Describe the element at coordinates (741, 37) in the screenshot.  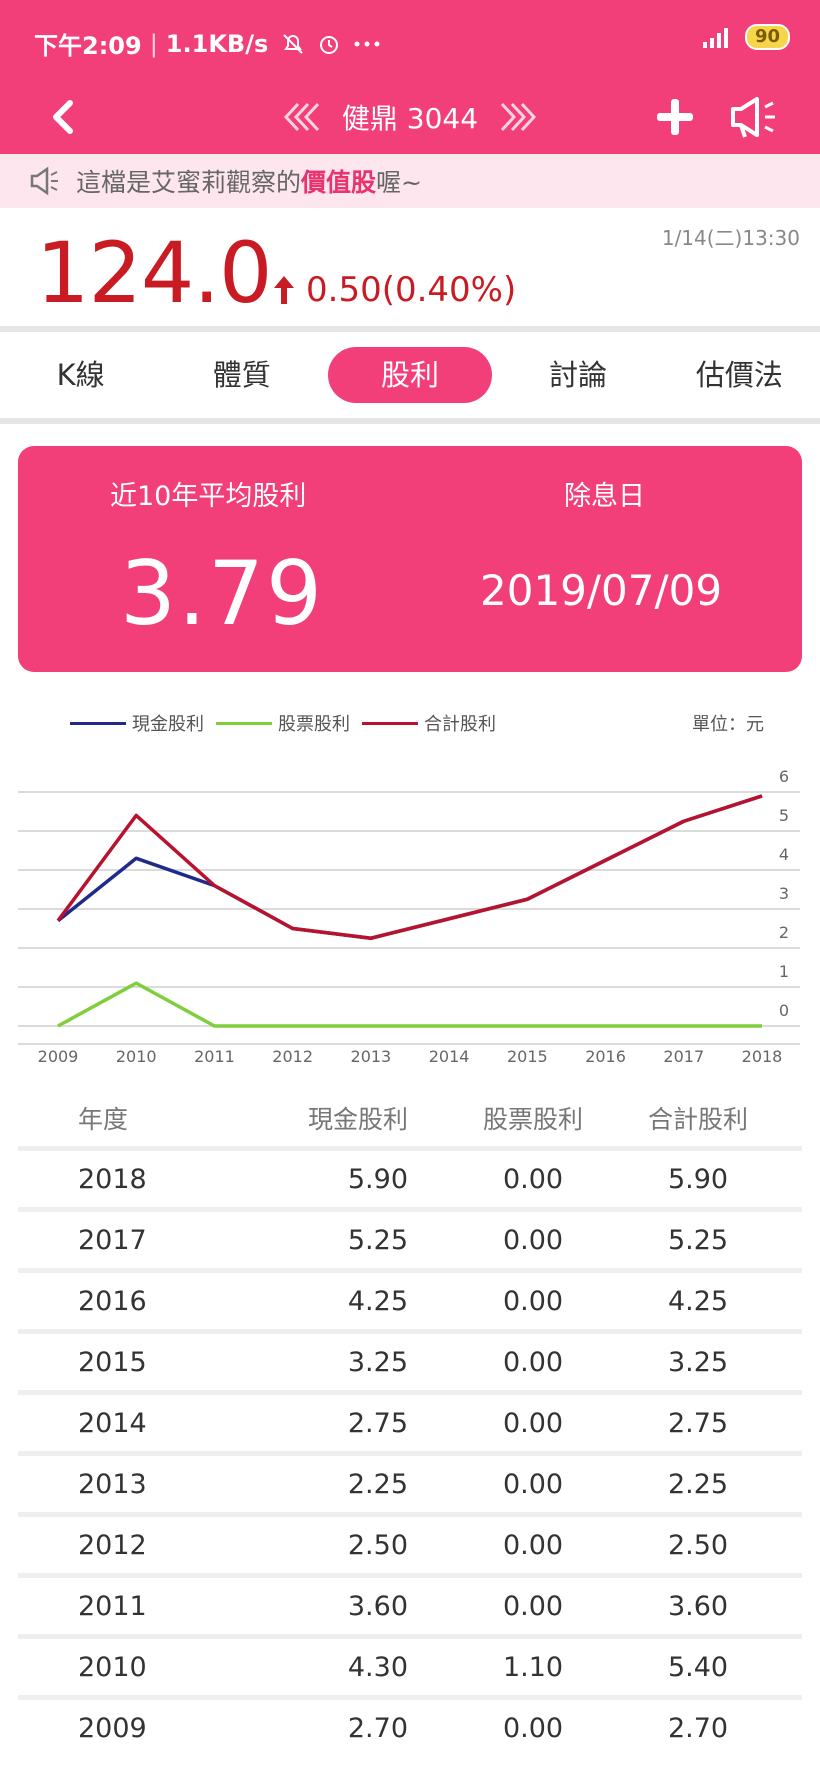
I see `status-right: 90` at that location.